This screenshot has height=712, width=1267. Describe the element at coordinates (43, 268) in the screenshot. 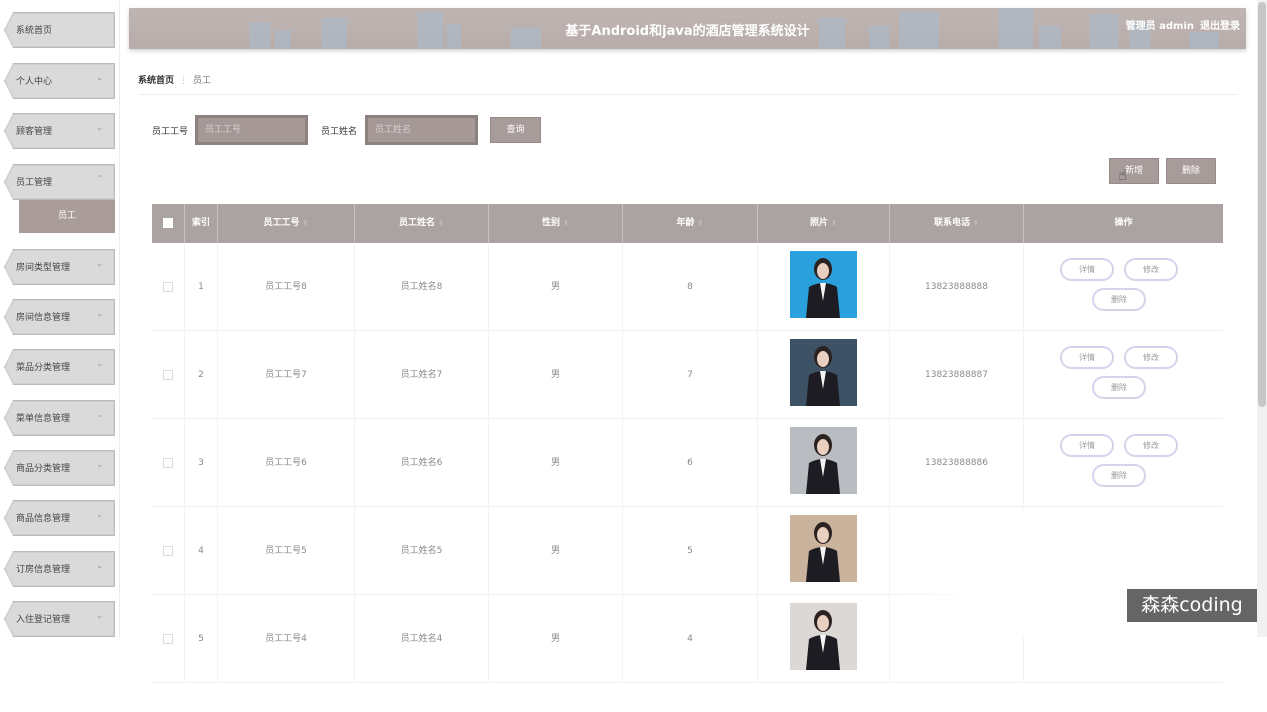

I see `nav-item-label: 房间类型管理` at that location.